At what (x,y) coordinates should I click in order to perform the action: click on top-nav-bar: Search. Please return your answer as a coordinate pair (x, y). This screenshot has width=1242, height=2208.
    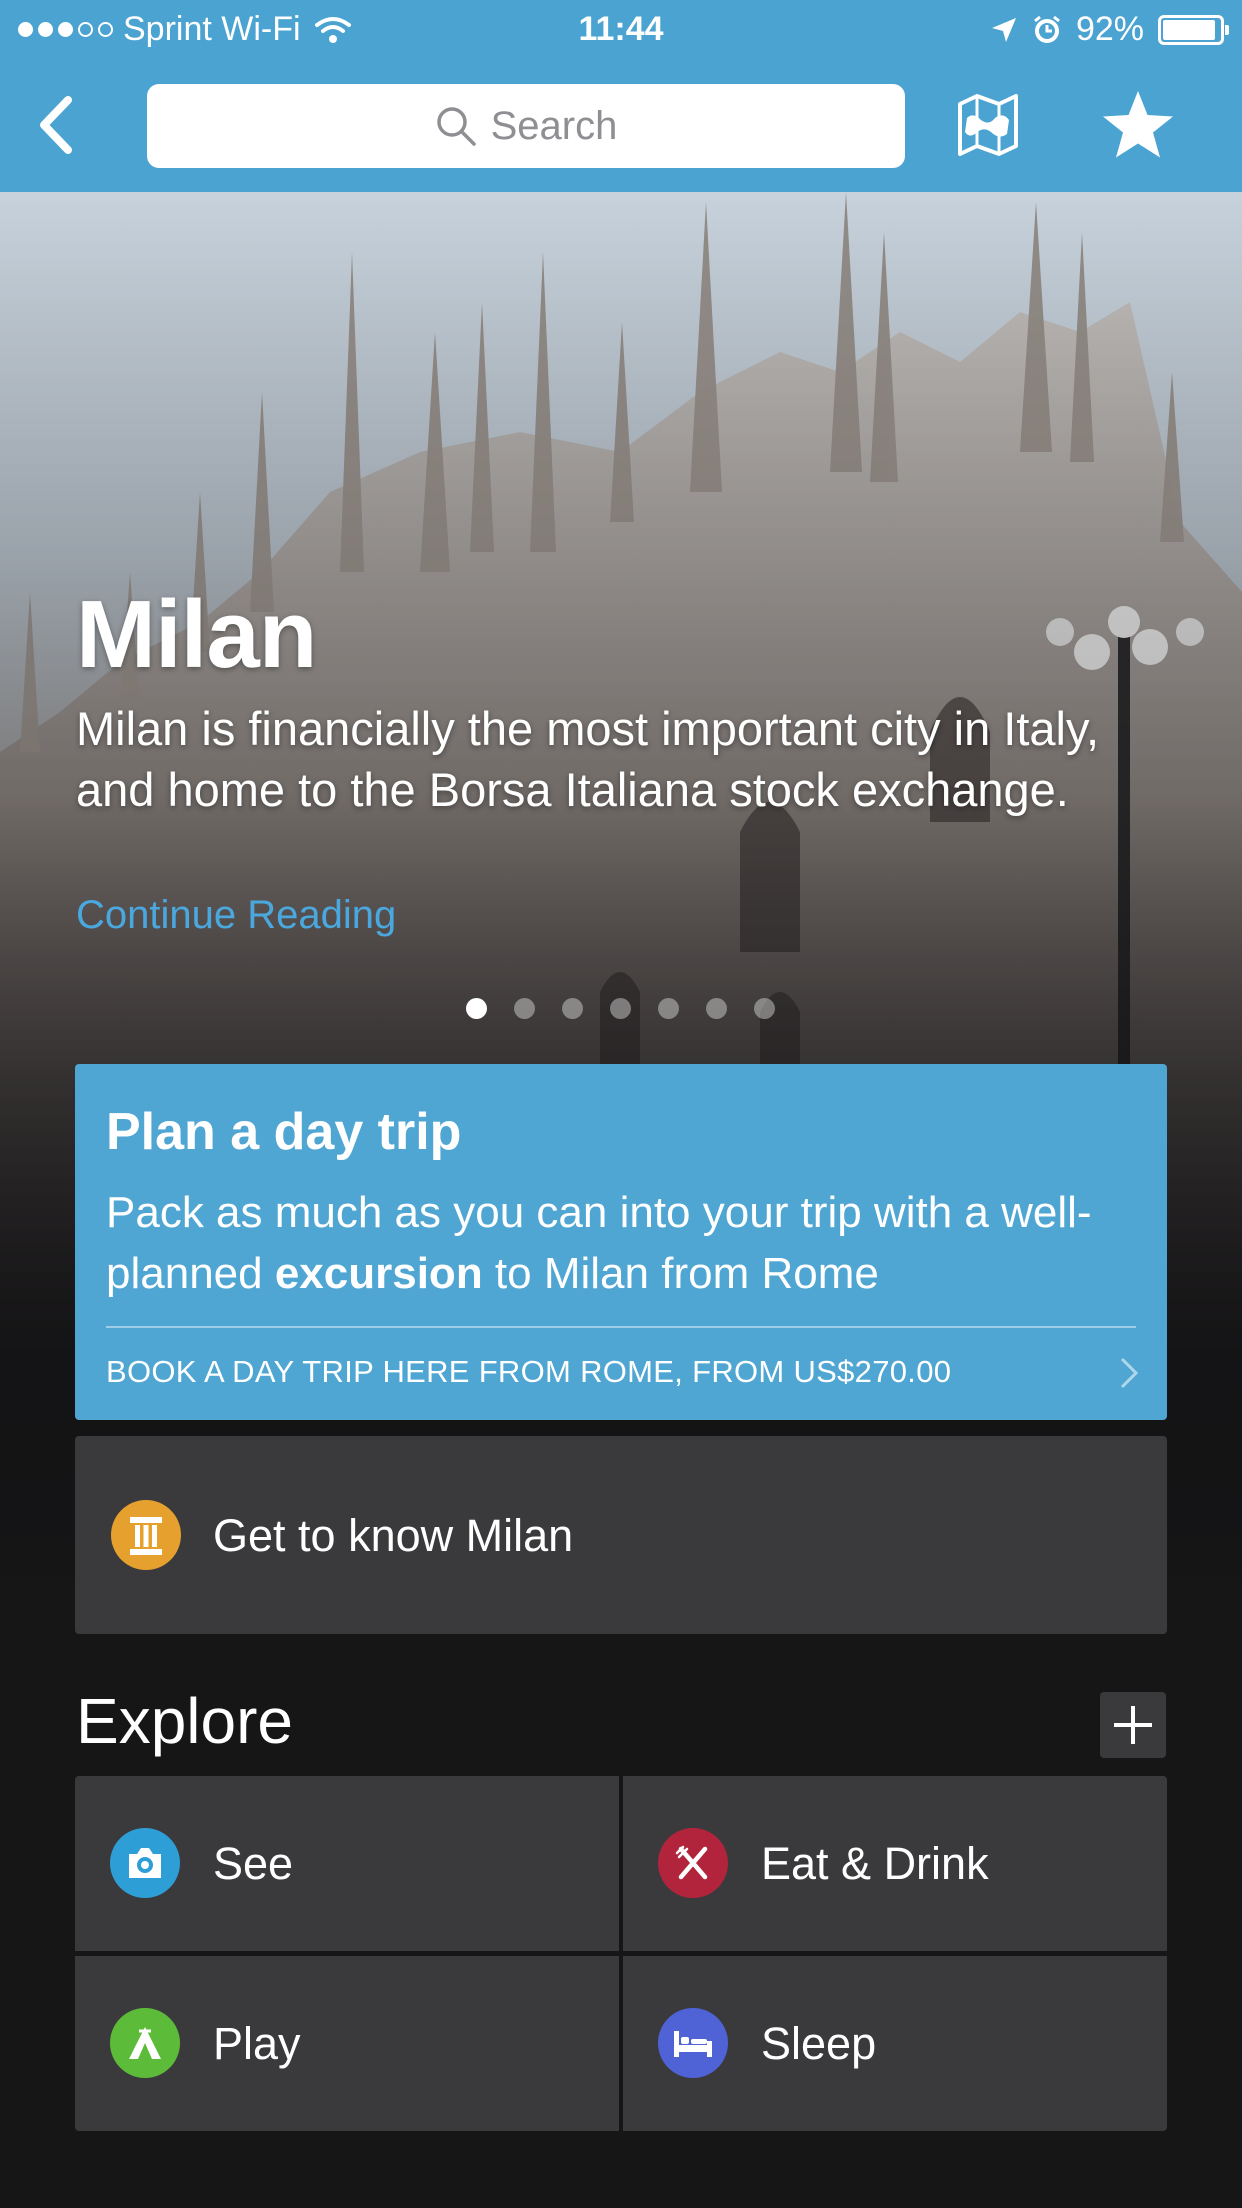
    Looking at the image, I should click on (621, 127).